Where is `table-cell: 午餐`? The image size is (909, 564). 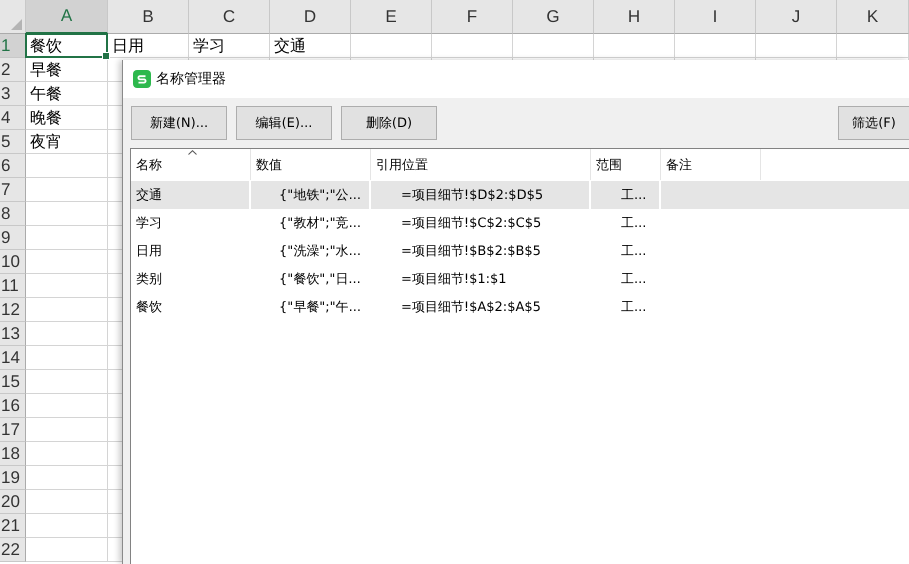 table-cell: 午餐 is located at coordinates (67, 94).